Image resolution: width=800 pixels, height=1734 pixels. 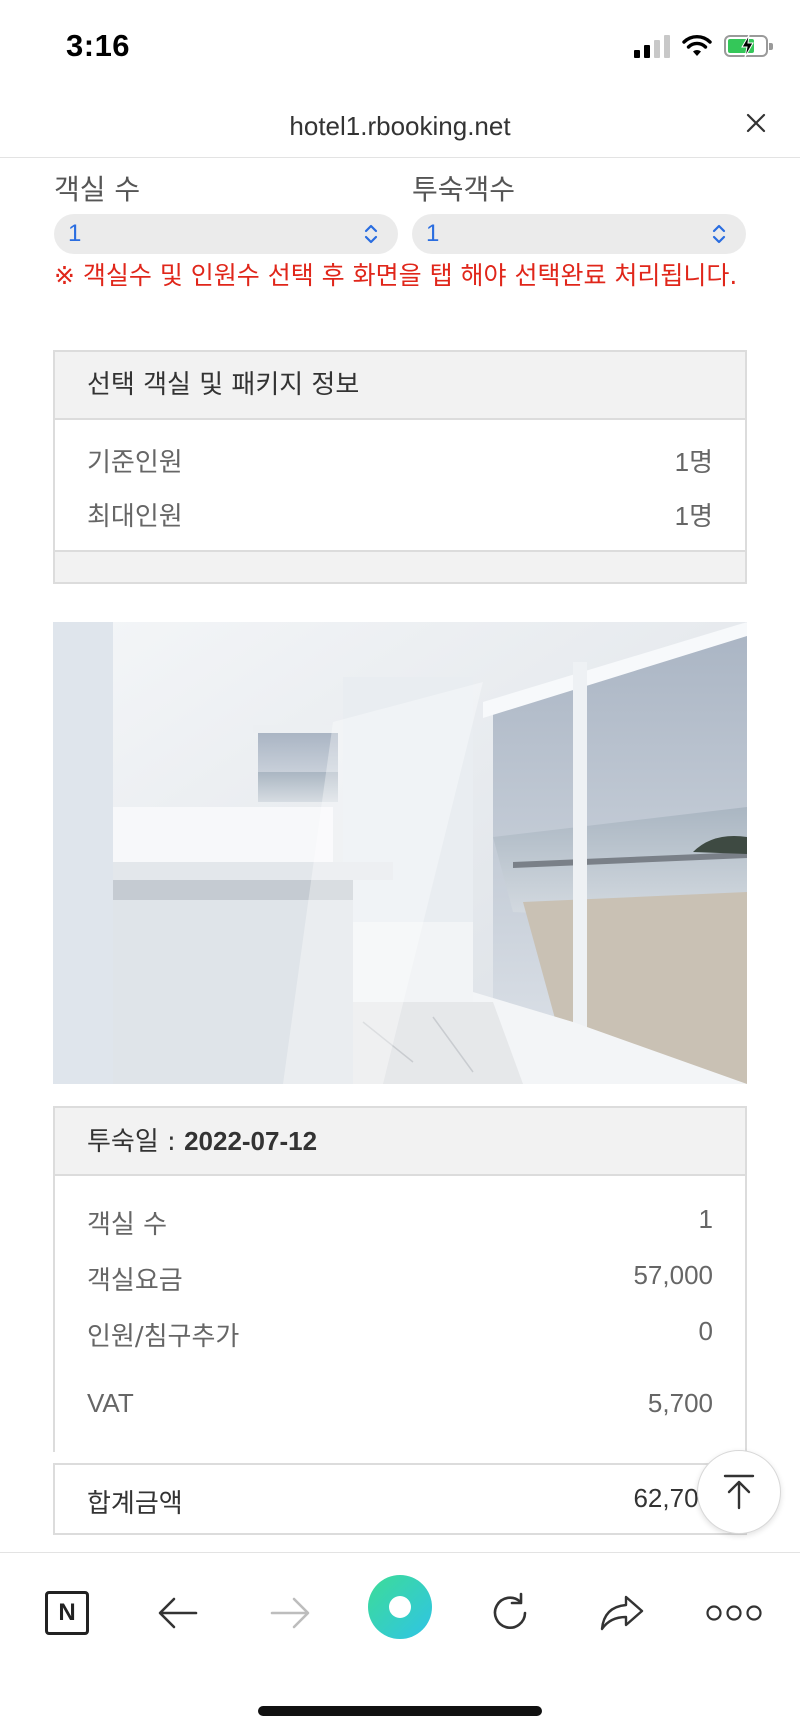 What do you see at coordinates (400, 459) in the screenshot?
I see `info-row-standard-guests: 기준인원 1명` at bounding box center [400, 459].